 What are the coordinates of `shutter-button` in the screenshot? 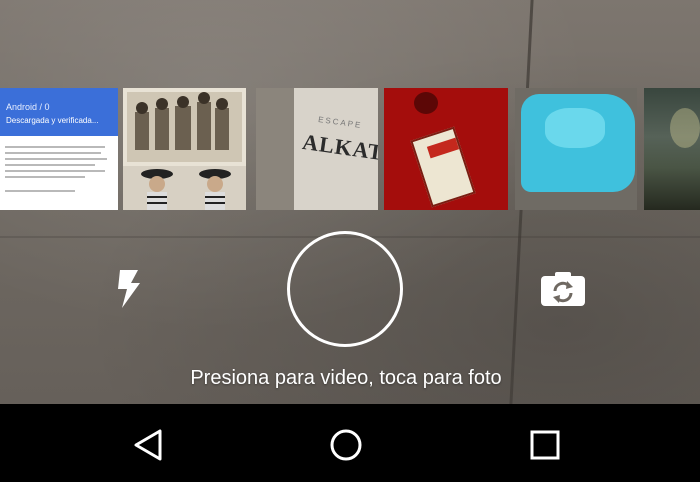 It's located at (345, 289).